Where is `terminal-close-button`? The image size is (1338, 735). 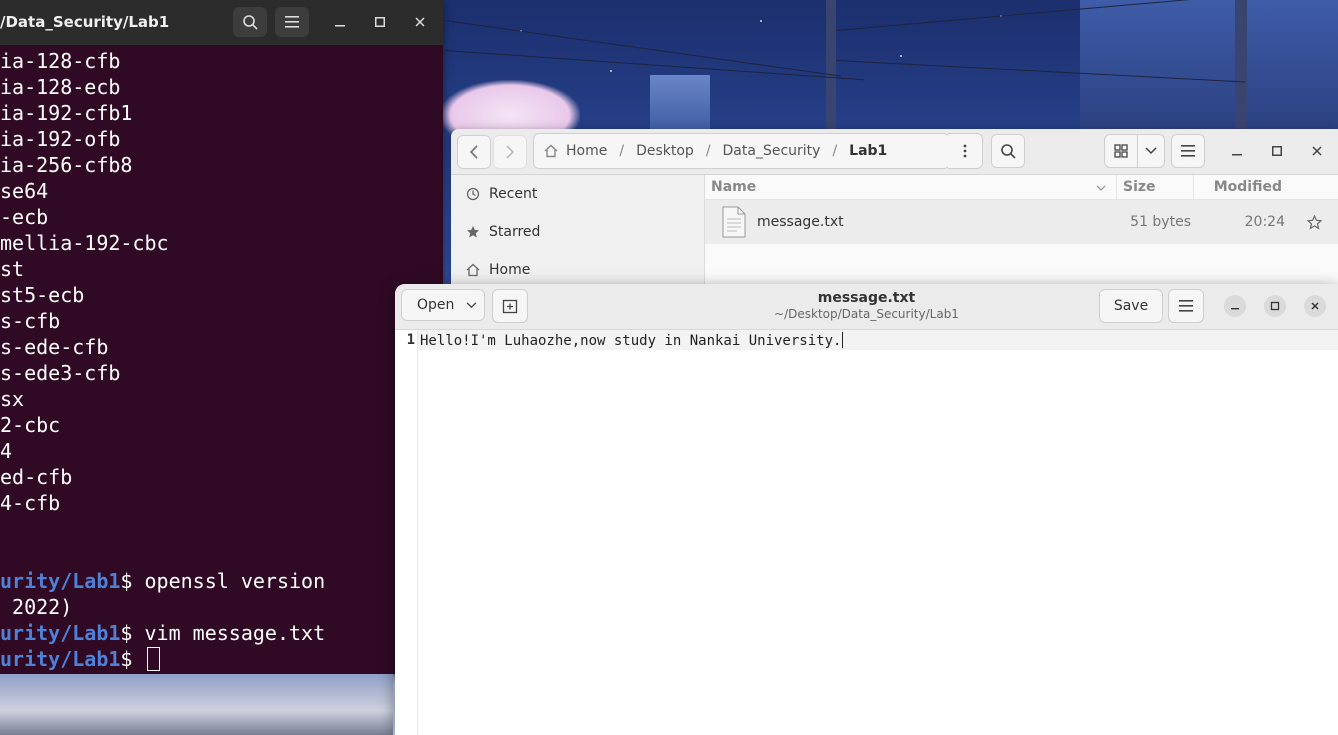 terminal-close-button is located at coordinates (420, 22).